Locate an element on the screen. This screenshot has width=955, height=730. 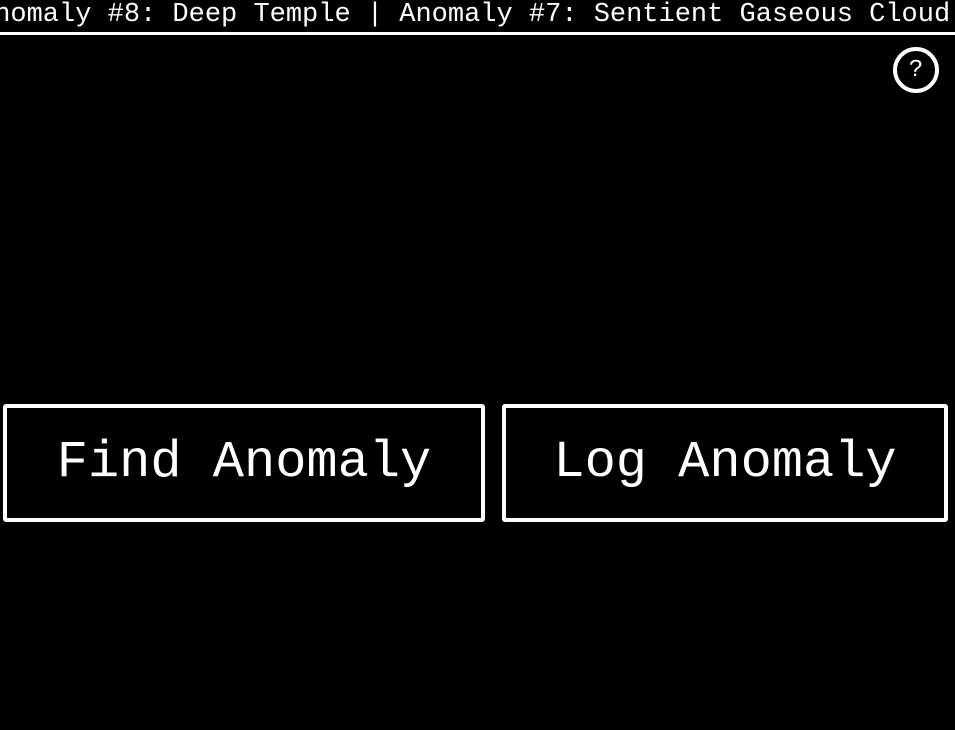
find-anomaly-label: Find Anomaly is located at coordinates (244, 462).